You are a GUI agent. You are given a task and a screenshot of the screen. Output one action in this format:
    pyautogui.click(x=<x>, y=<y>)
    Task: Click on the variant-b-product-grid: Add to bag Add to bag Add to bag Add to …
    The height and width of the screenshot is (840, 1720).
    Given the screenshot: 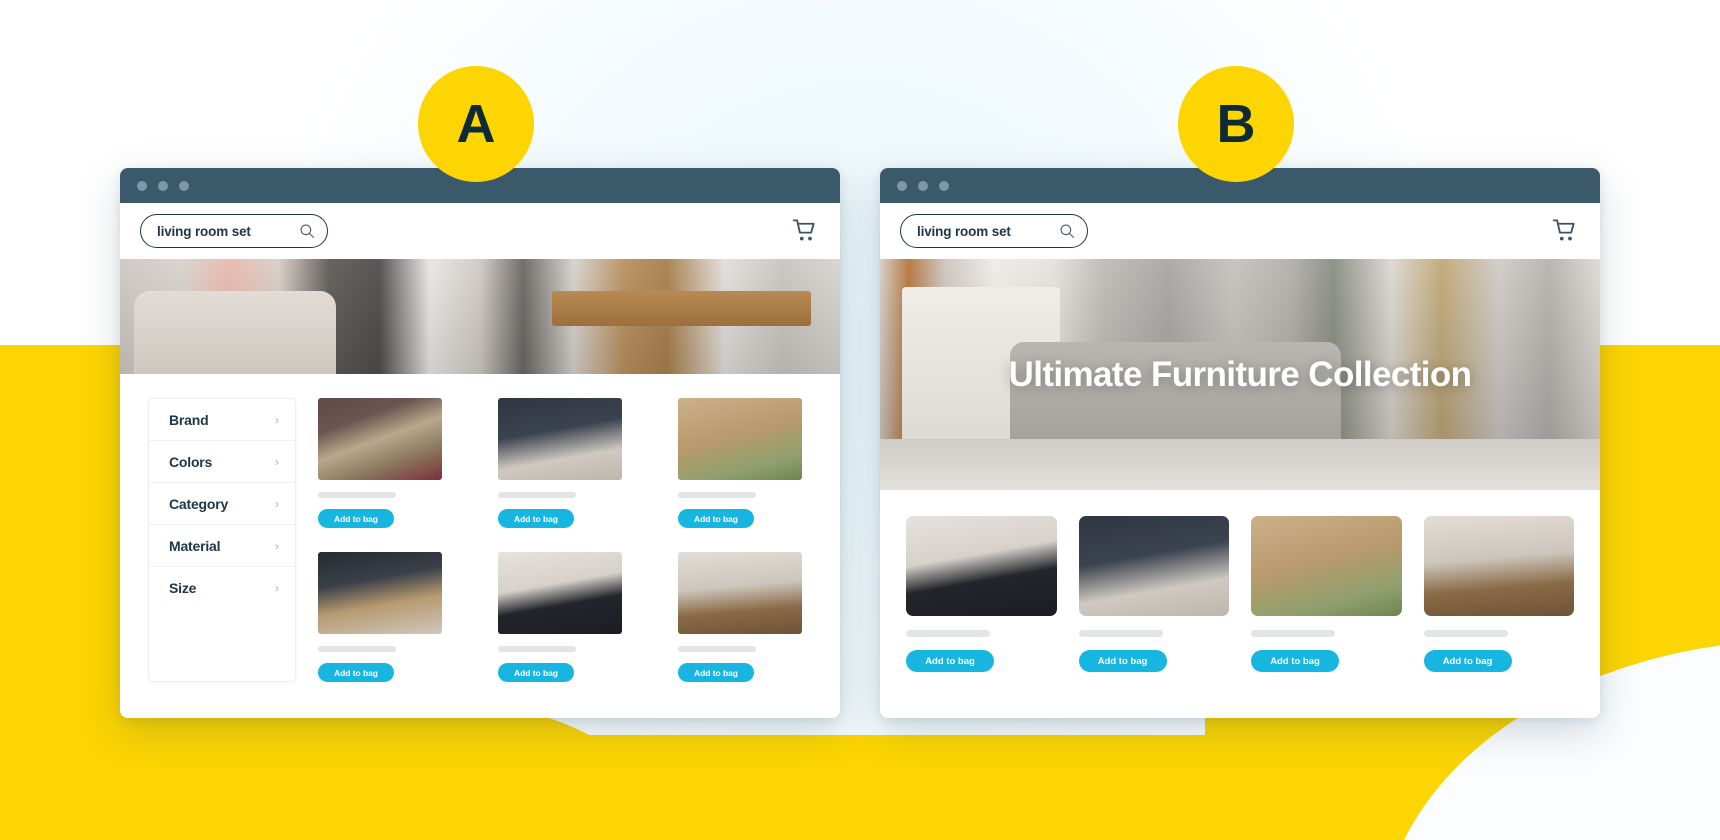 What is the action you would take?
    pyautogui.click(x=1240, y=581)
    